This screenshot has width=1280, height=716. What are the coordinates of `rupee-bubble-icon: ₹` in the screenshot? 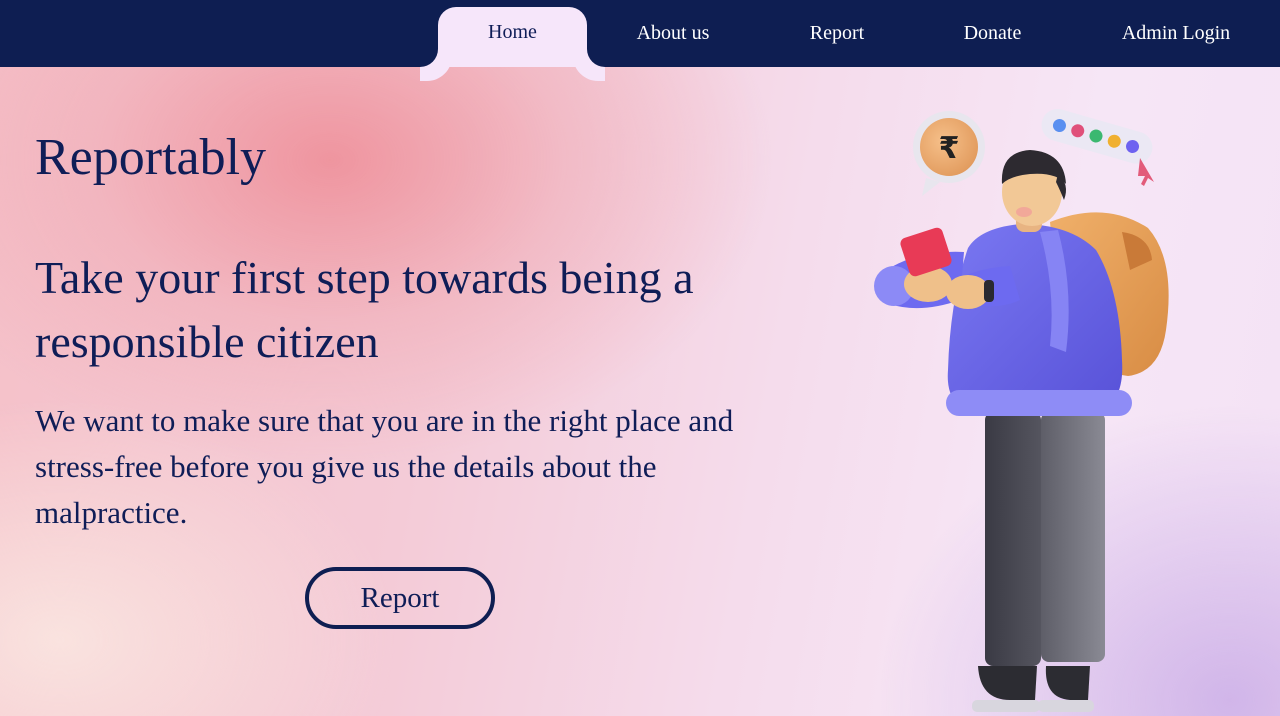 It's located at (949, 153).